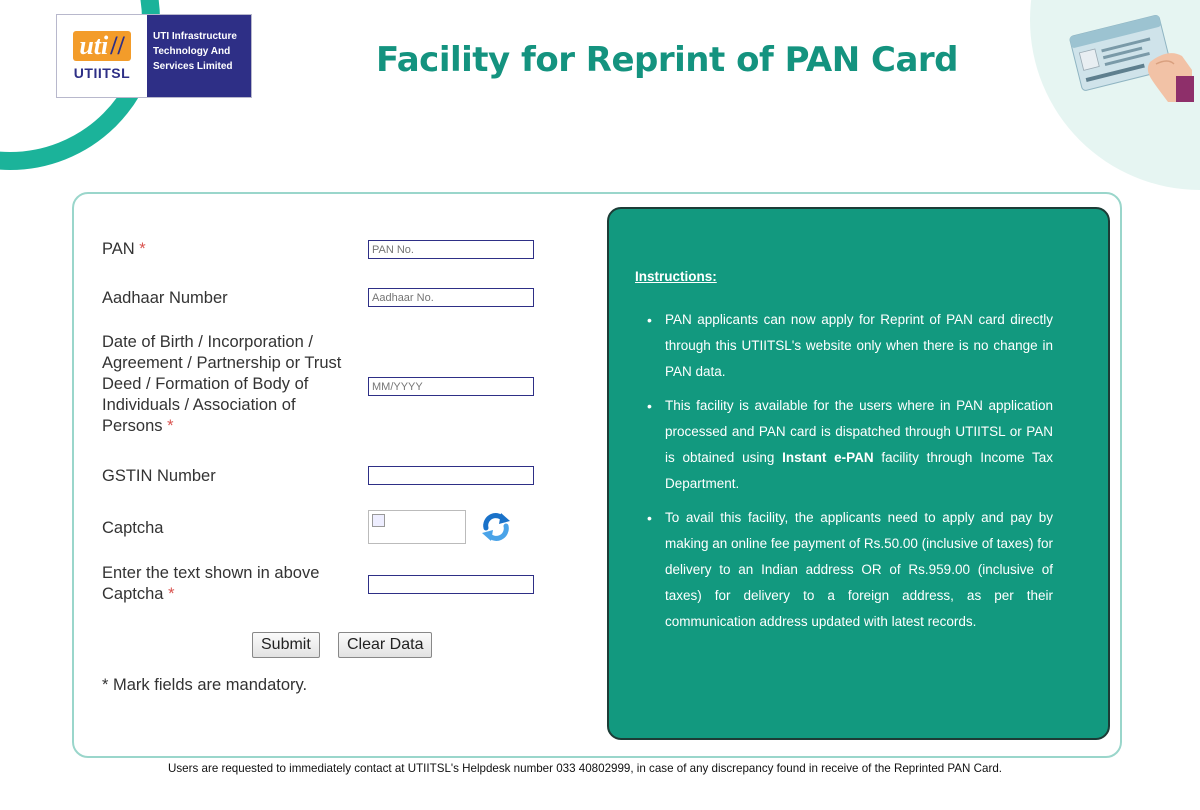 The image size is (1200, 810). What do you see at coordinates (385, 645) in the screenshot?
I see `clear-data-button: Clear Data` at bounding box center [385, 645].